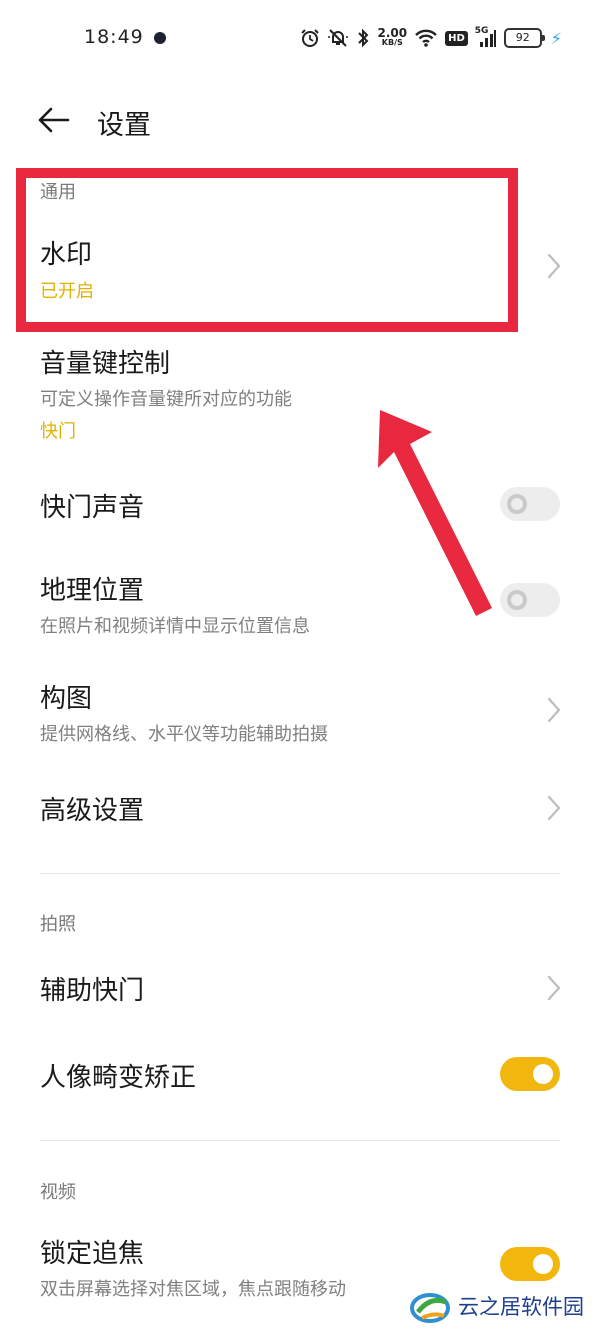 Image resolution: width=600 pixels, height=1333 pixels. Describe the element at coordinates (53, 120) in the screenshot. I see `back-arrow-icon` at that location.